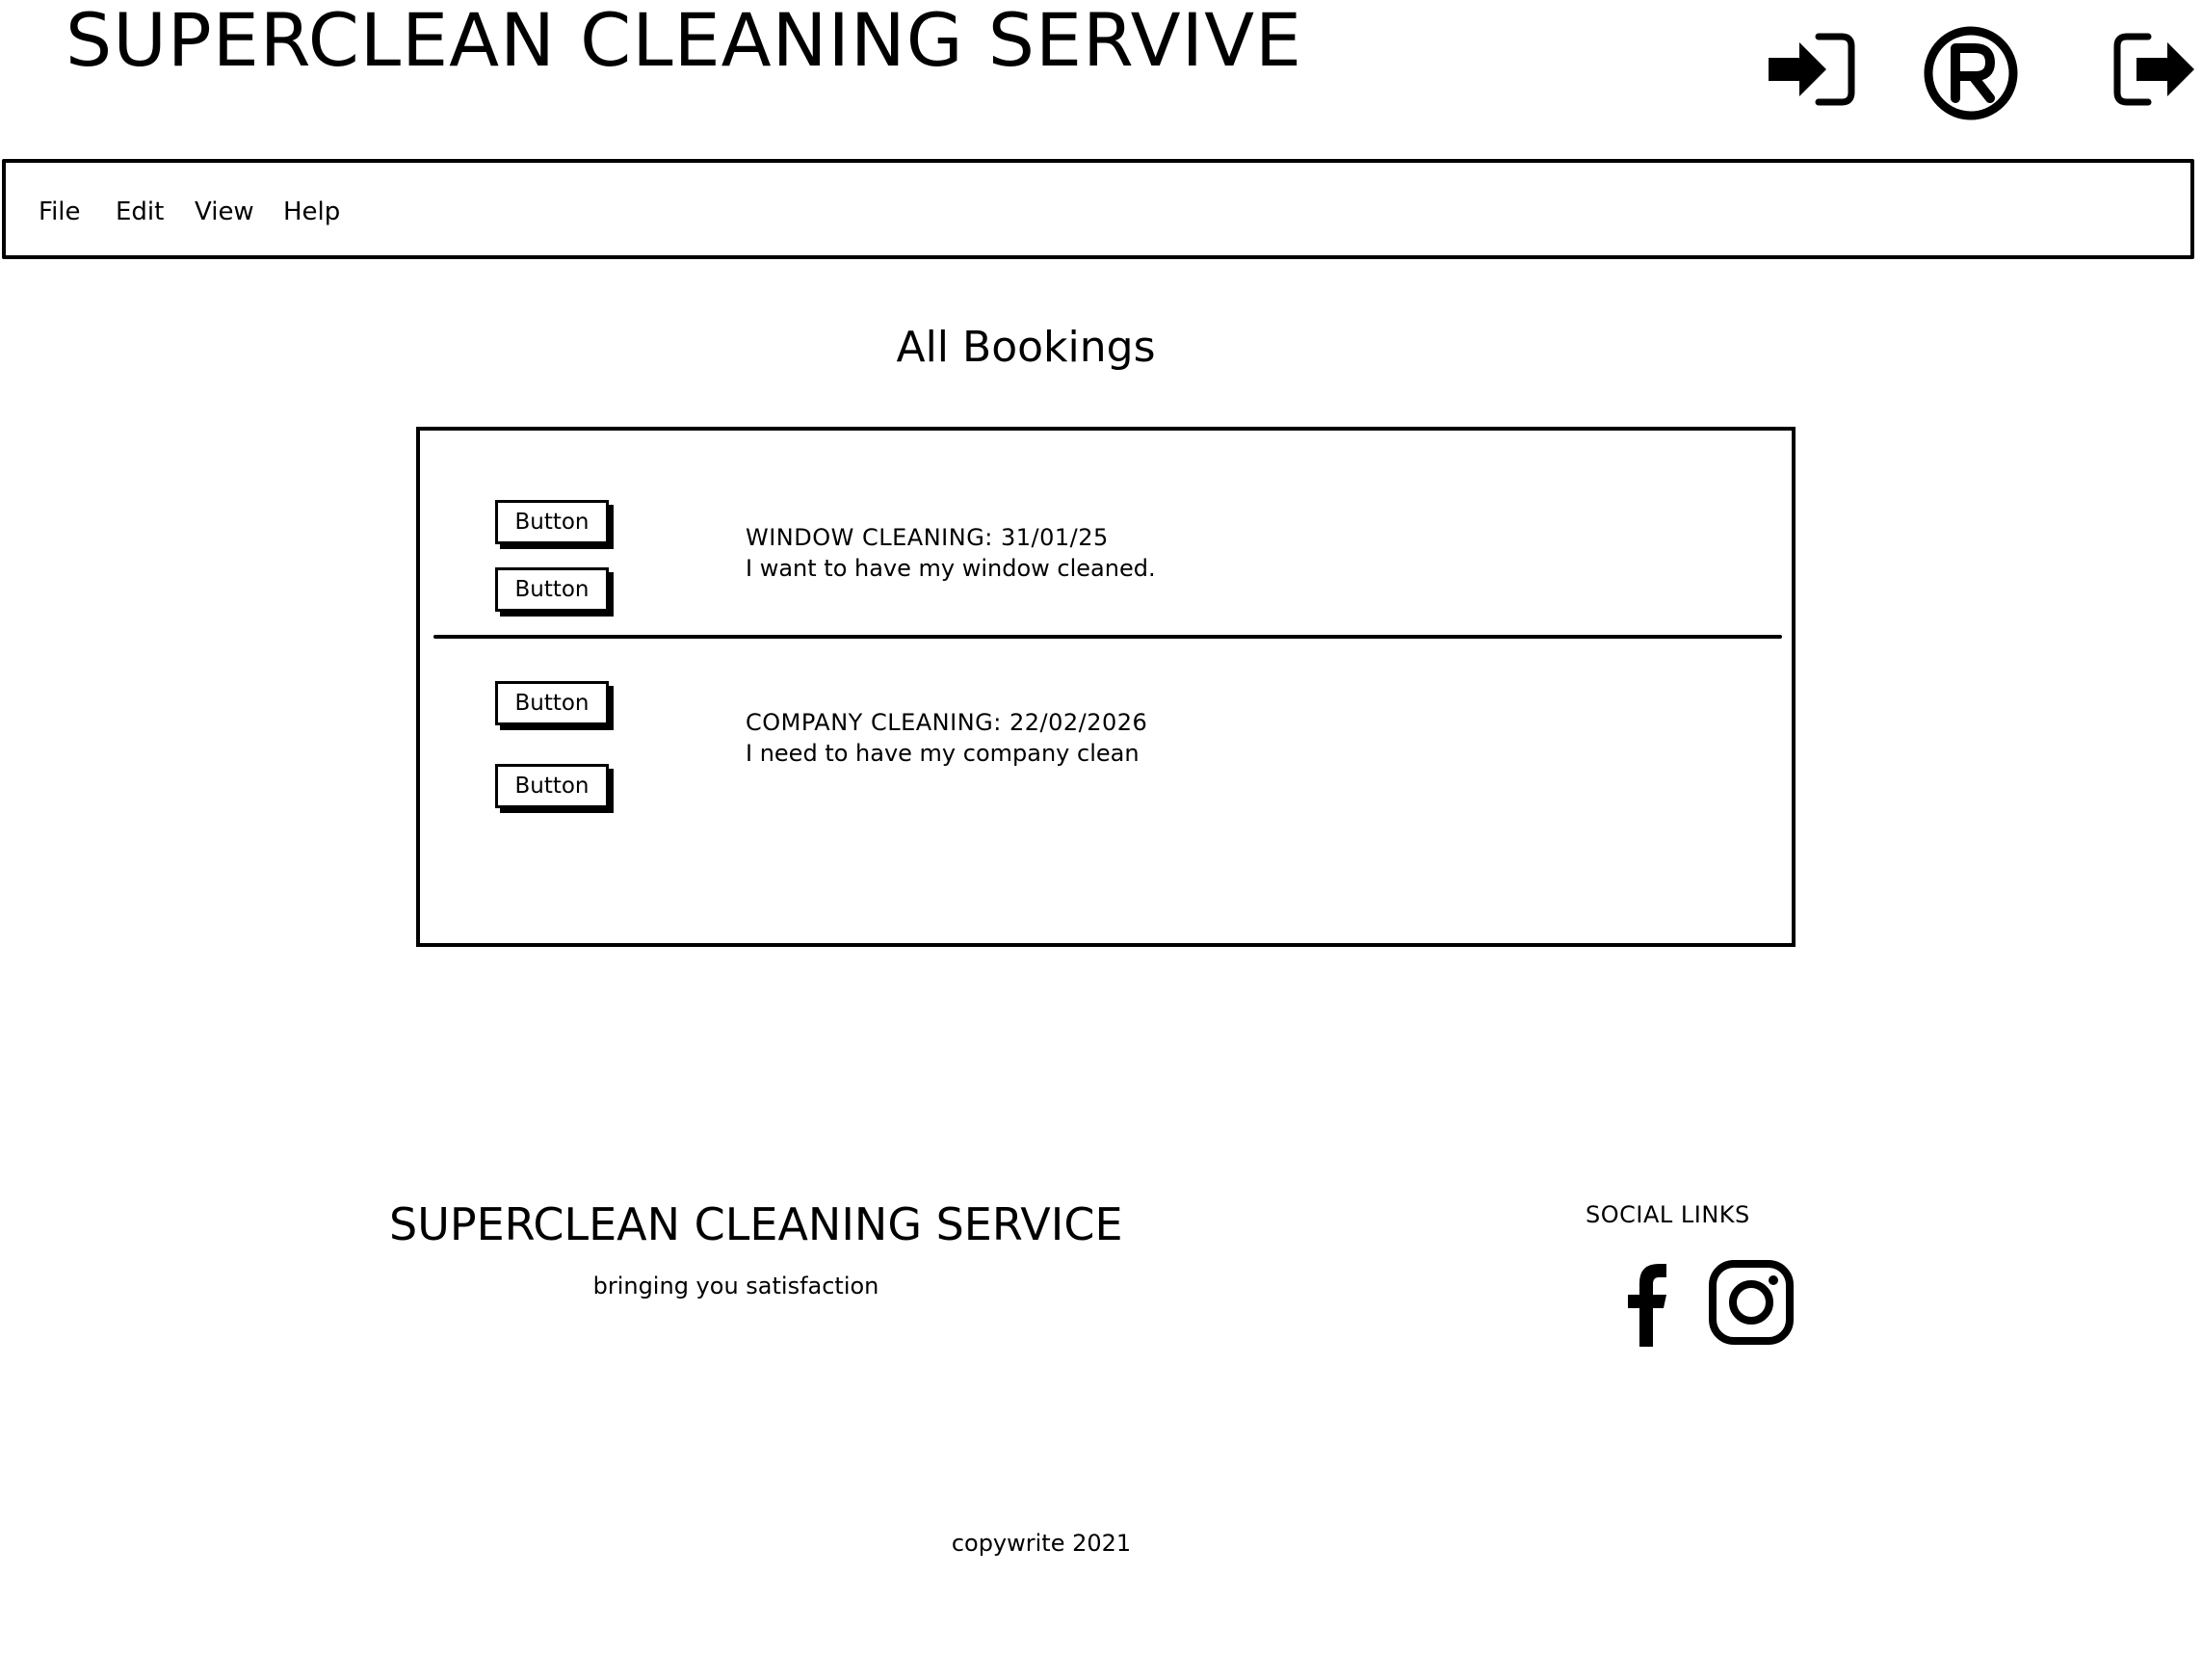 The image size is (2202, 1680). I want to click on registered-icon, so click(1971, 73).